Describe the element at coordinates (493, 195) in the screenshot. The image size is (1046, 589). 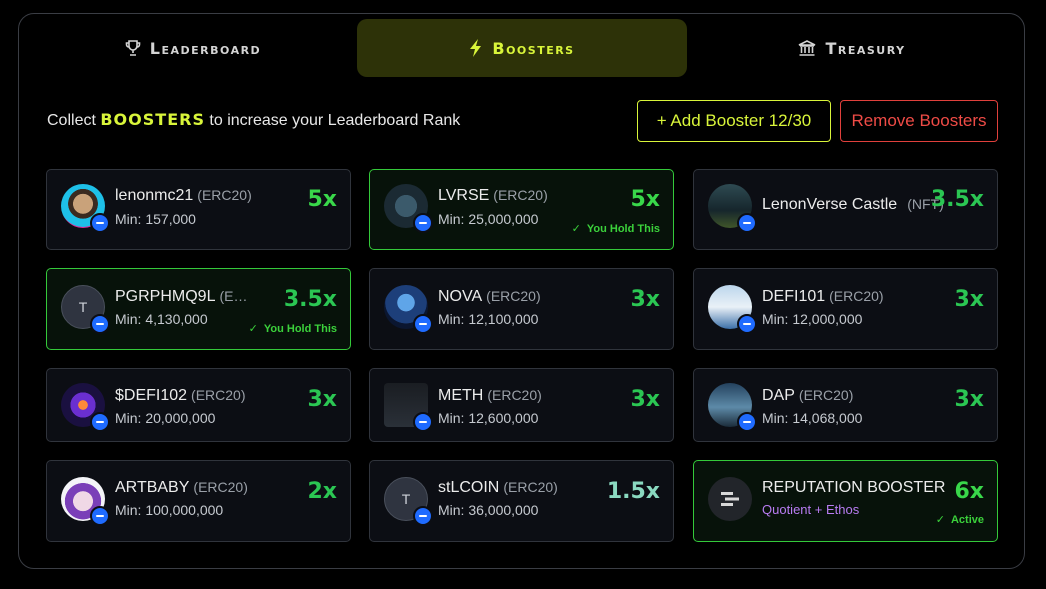
I see `booster-name: LVRSE (ERC20)` at that location.